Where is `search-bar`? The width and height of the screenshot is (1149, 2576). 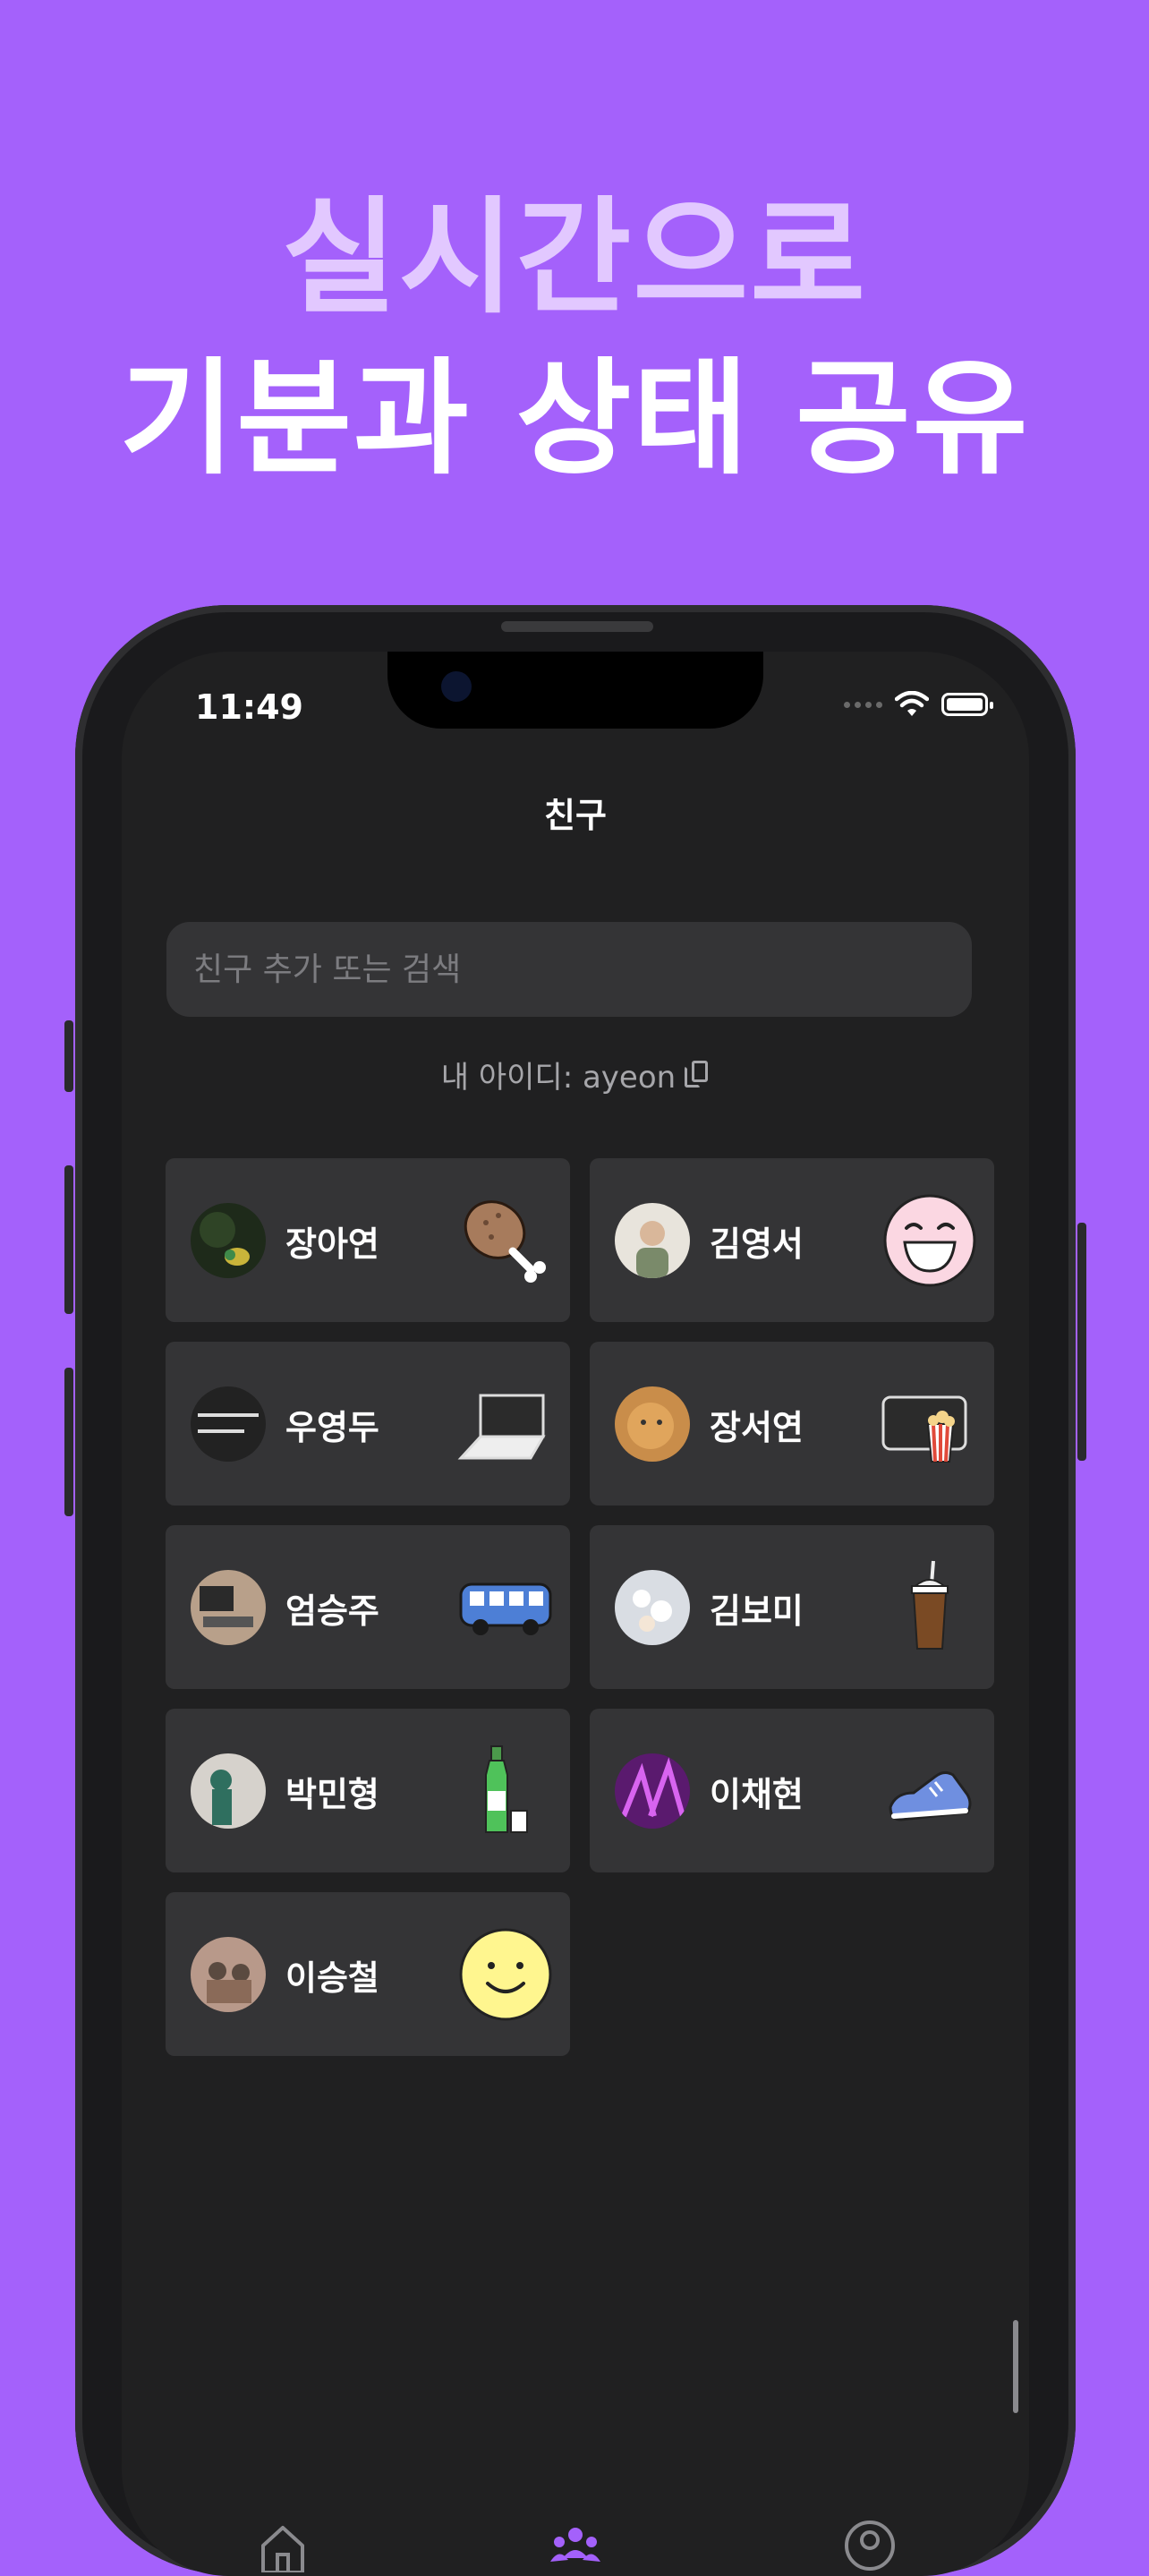 search-bar is located at coordinates (569, 969).